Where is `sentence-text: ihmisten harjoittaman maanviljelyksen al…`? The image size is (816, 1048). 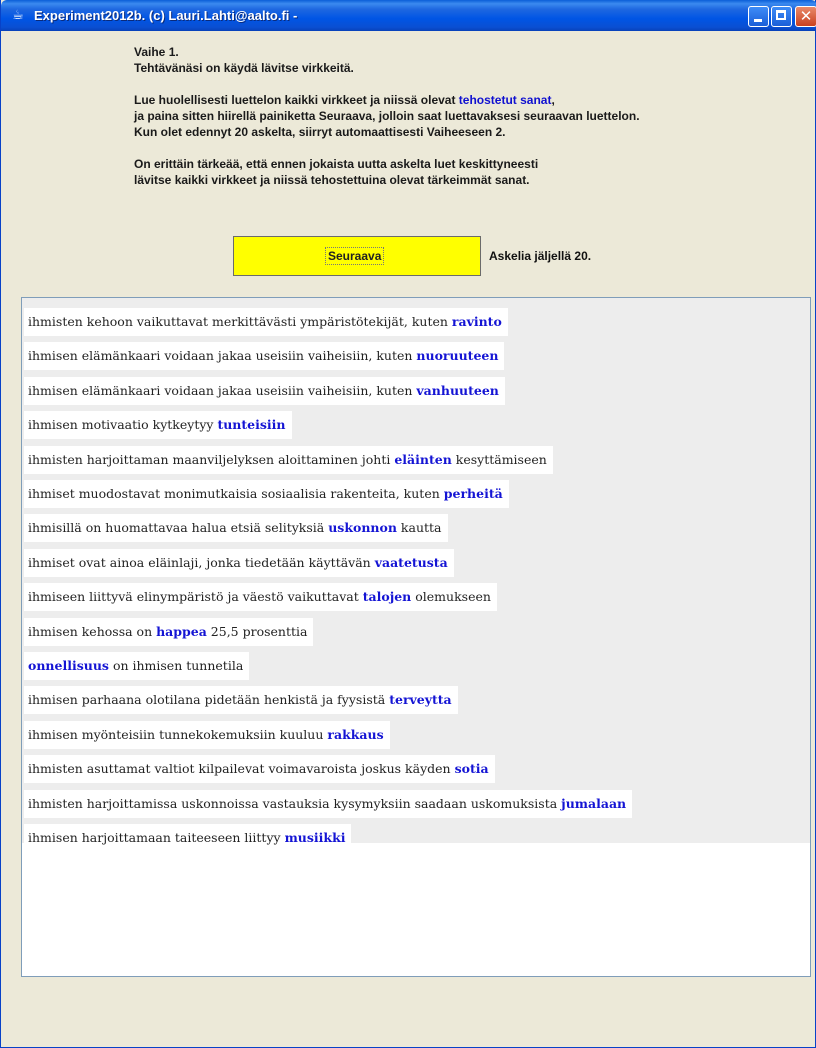
sentence-text: ihmisten harjoittaman maanviljelyksen al… is located at coordinates (211, 459).